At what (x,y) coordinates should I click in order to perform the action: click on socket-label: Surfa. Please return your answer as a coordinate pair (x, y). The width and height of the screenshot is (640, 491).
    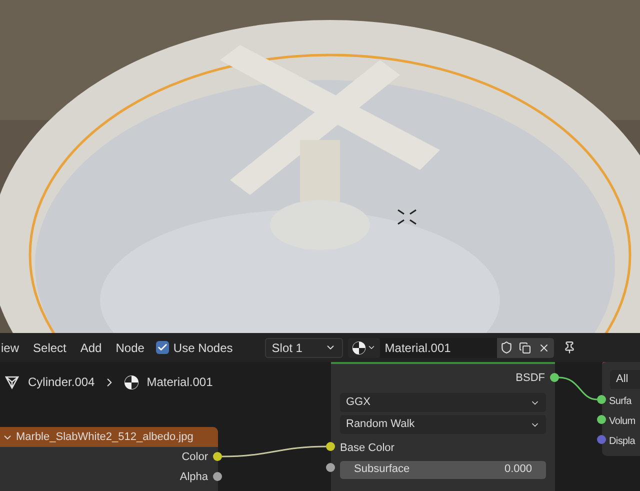
    Looking at the image, I should click on (620, 401).